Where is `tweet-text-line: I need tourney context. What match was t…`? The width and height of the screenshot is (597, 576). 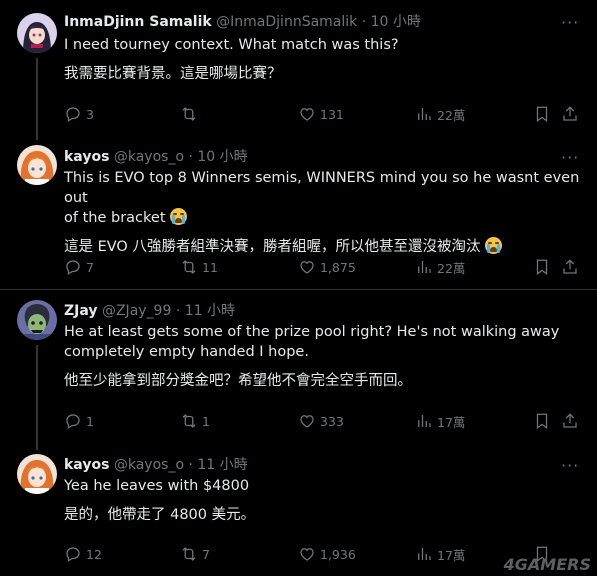 tweet-text-line: I need tourney context. What match was t… is located at coordinates (231, 45).